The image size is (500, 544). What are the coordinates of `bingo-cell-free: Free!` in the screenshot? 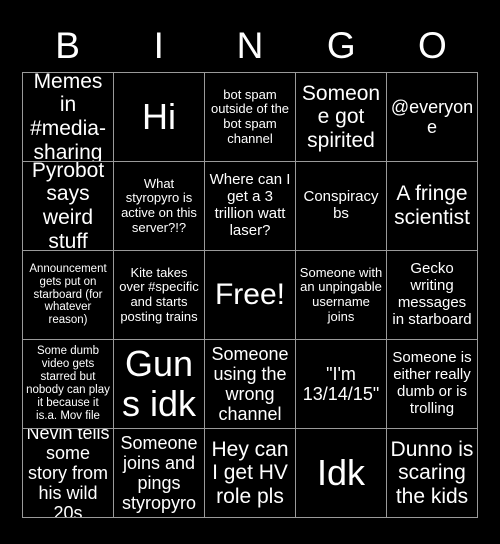 It's located at (250, 295).